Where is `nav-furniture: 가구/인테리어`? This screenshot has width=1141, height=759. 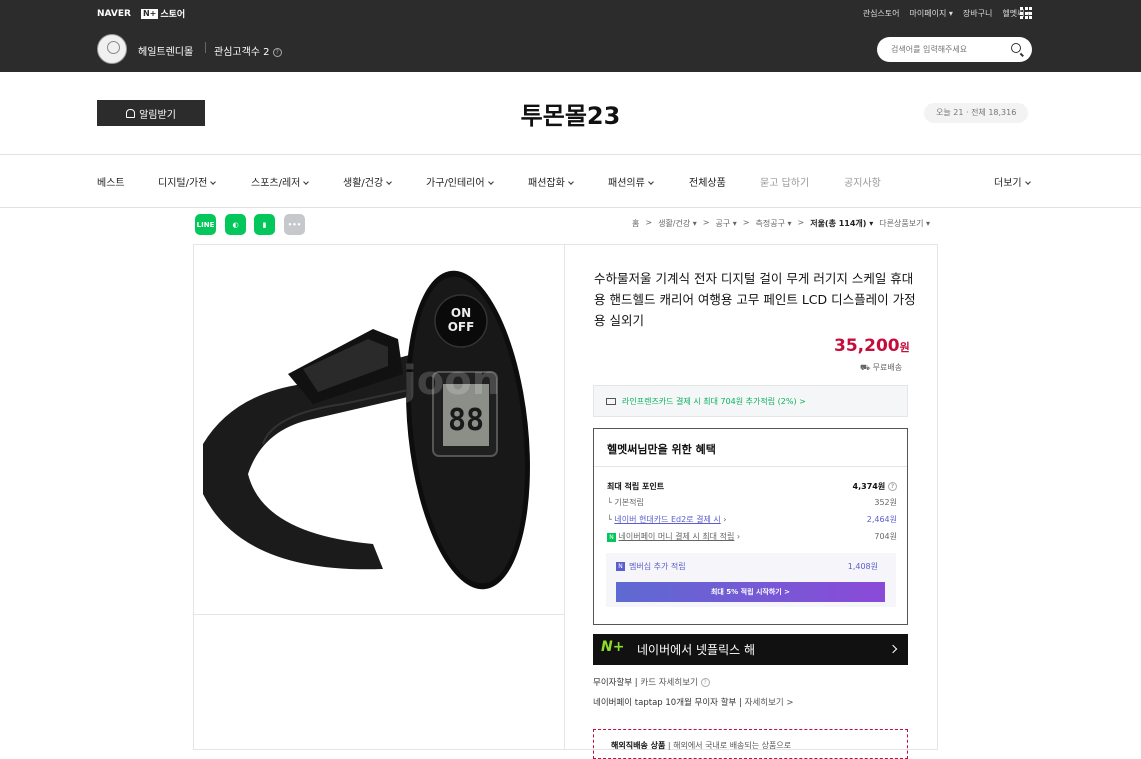 nav-furniture: 가구/인테리어 is located at coordinates (460, 181).